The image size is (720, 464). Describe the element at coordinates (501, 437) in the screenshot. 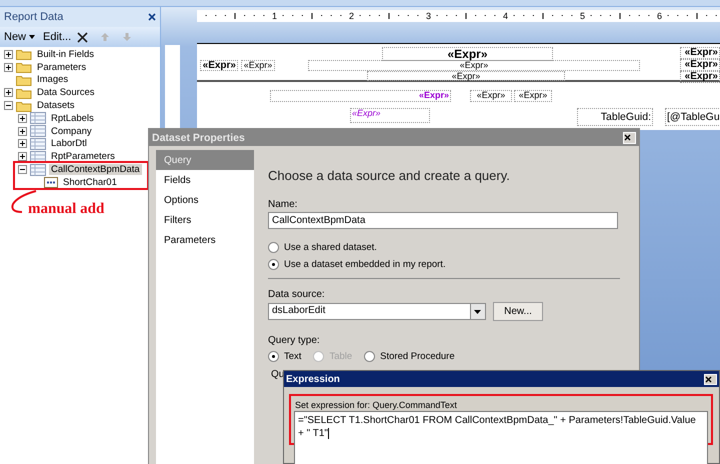

I see `expression-field: ="SELECT T1.ShortChar01 FROM CallContextBpmData_" + Parameters!TableGuid.Value + " T1"` at that location.